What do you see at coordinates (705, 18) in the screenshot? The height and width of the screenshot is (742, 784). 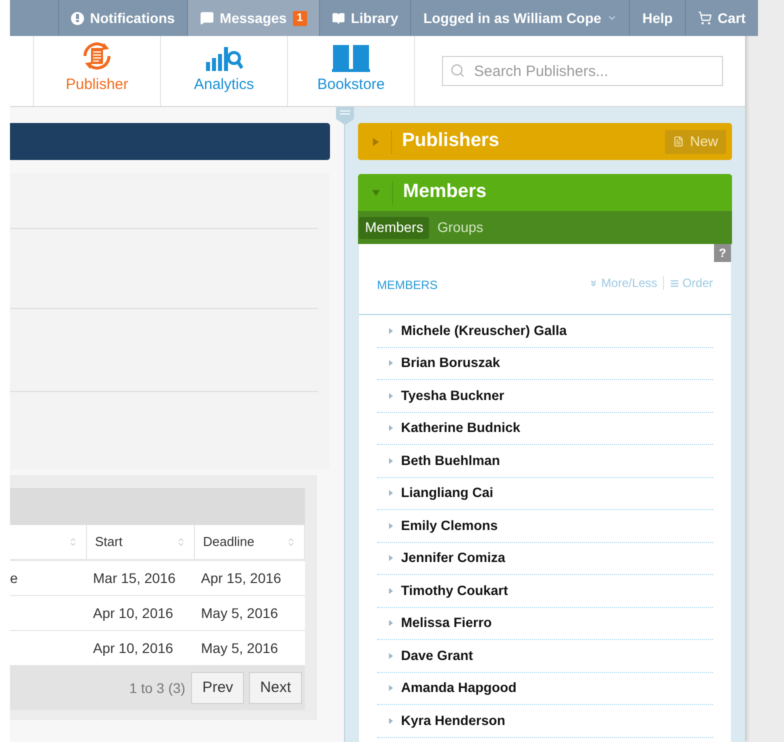 I see `cart-icon` at bounding box center [705, 18].